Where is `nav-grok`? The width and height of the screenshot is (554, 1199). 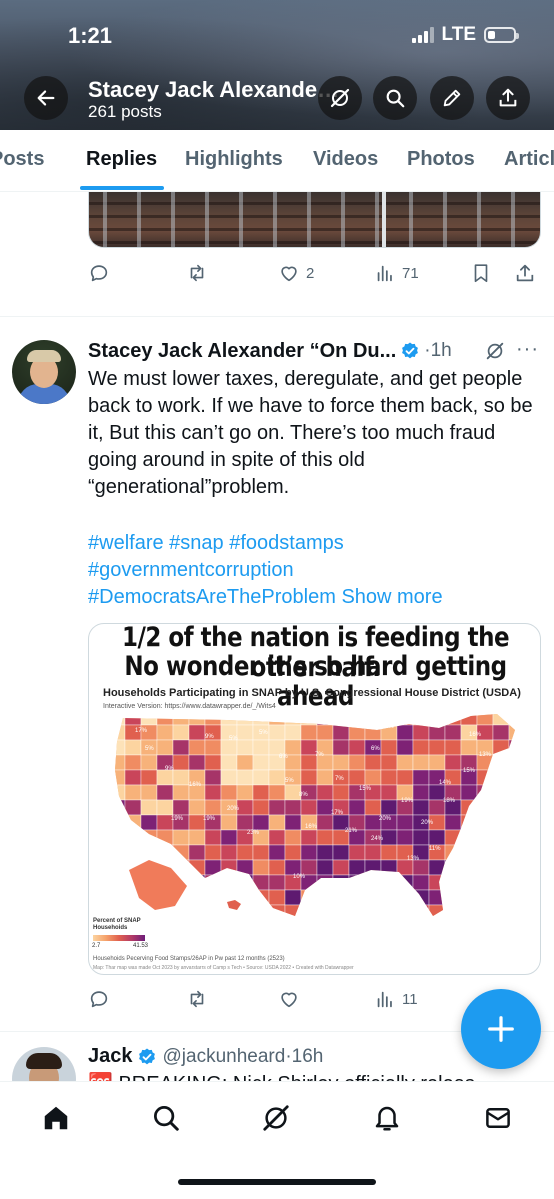 nav-grok is located at coordinates (276, 1118).